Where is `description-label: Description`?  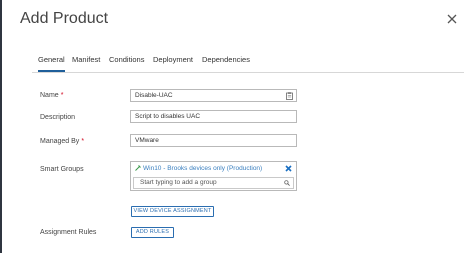
description-label: Description is located at coordinates (58, 117).